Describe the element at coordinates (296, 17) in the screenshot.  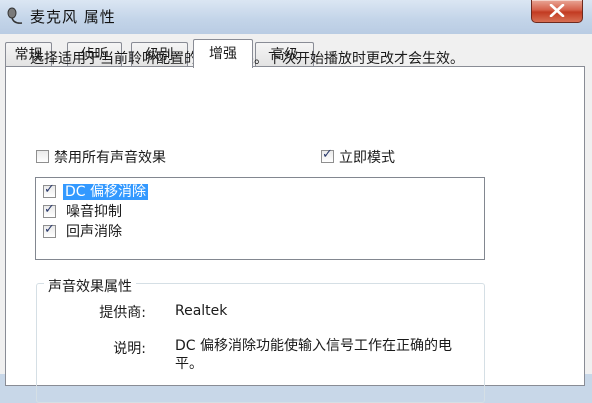
I see `title-bar: 麦克风 属性` at that location.